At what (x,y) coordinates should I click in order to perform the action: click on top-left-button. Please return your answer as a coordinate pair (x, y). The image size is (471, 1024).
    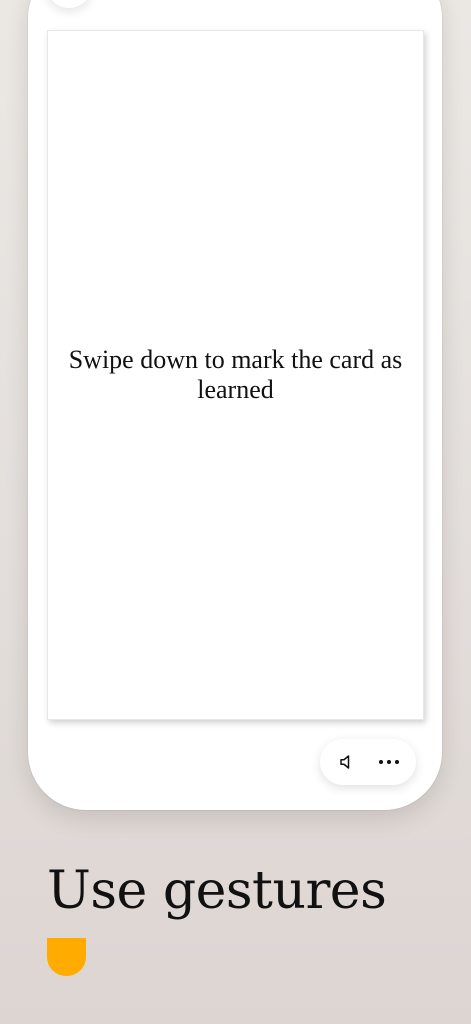
    Looking at the image, I should click on (69, 4).